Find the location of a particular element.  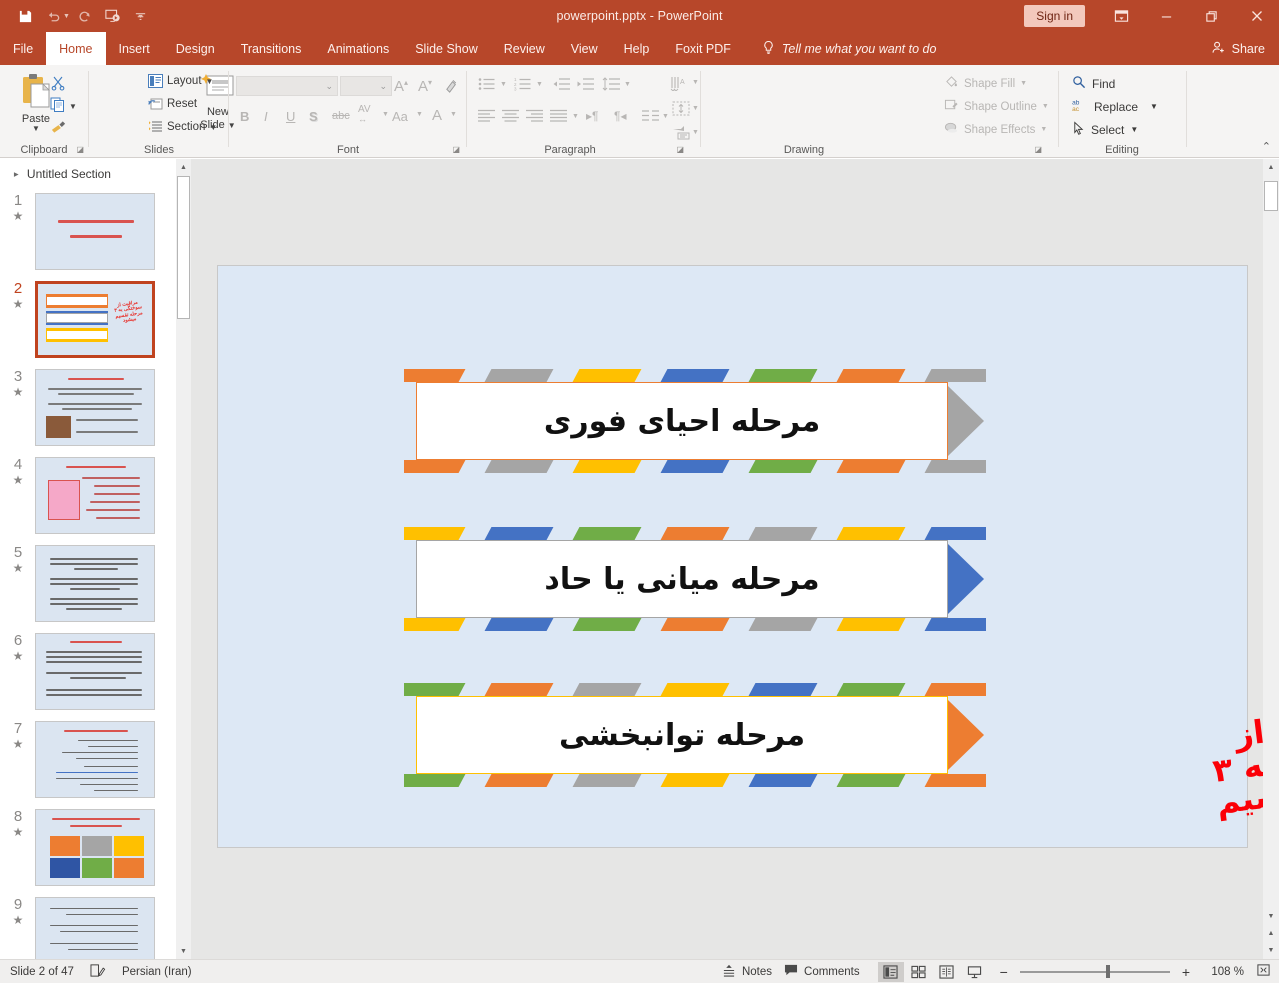

font-color-dropdown-icon: ▼ is located at coordinates (453, 114).